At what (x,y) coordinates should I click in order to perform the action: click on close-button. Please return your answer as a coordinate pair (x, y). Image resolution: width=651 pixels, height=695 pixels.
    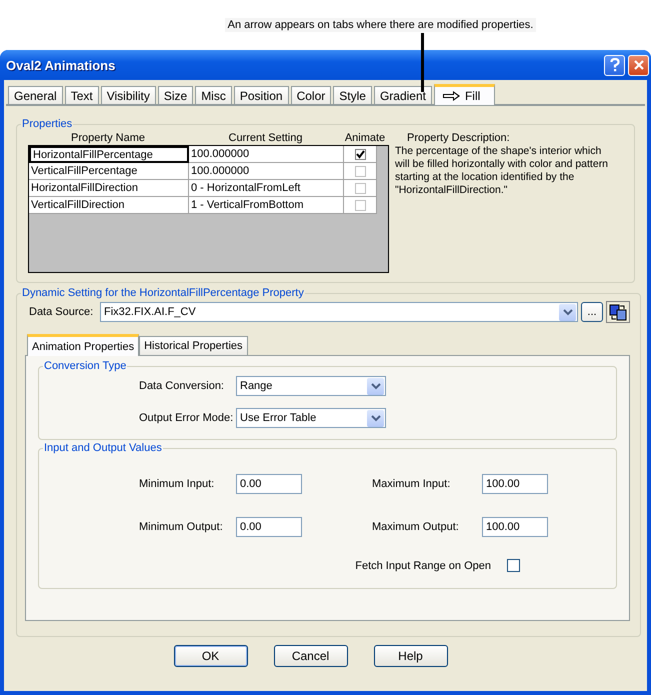
    Looking at the image, I should click on (638, 65).